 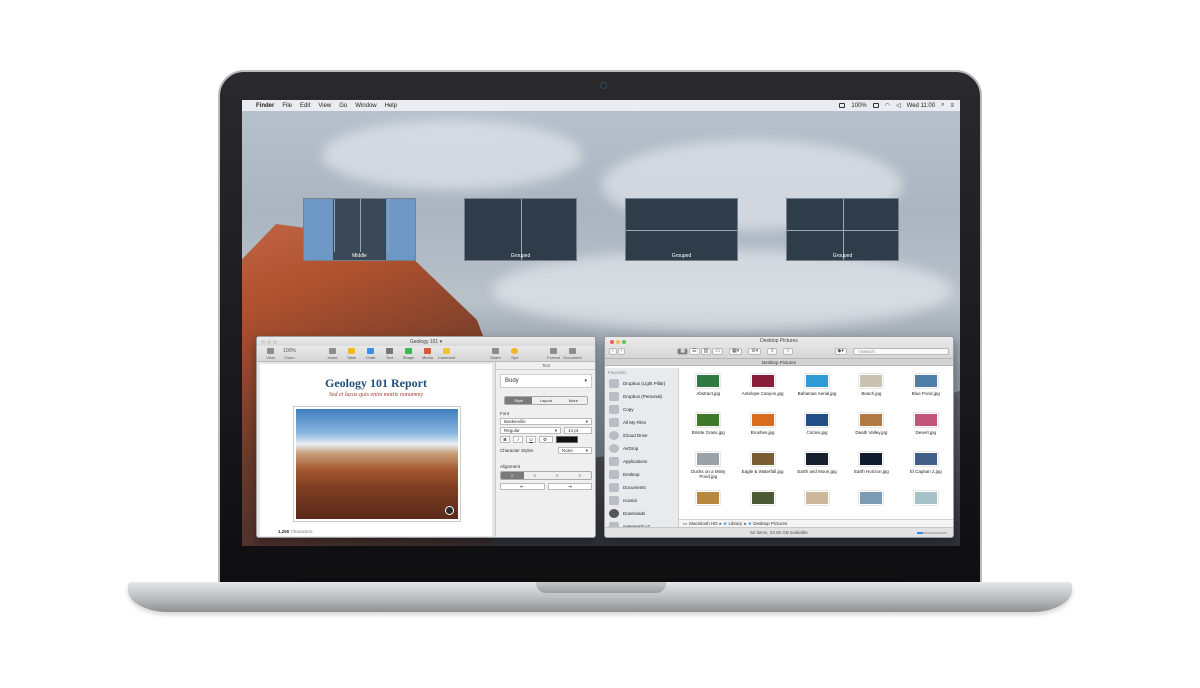 I want to click on tab-style: Style, so click(x=519, y=400).